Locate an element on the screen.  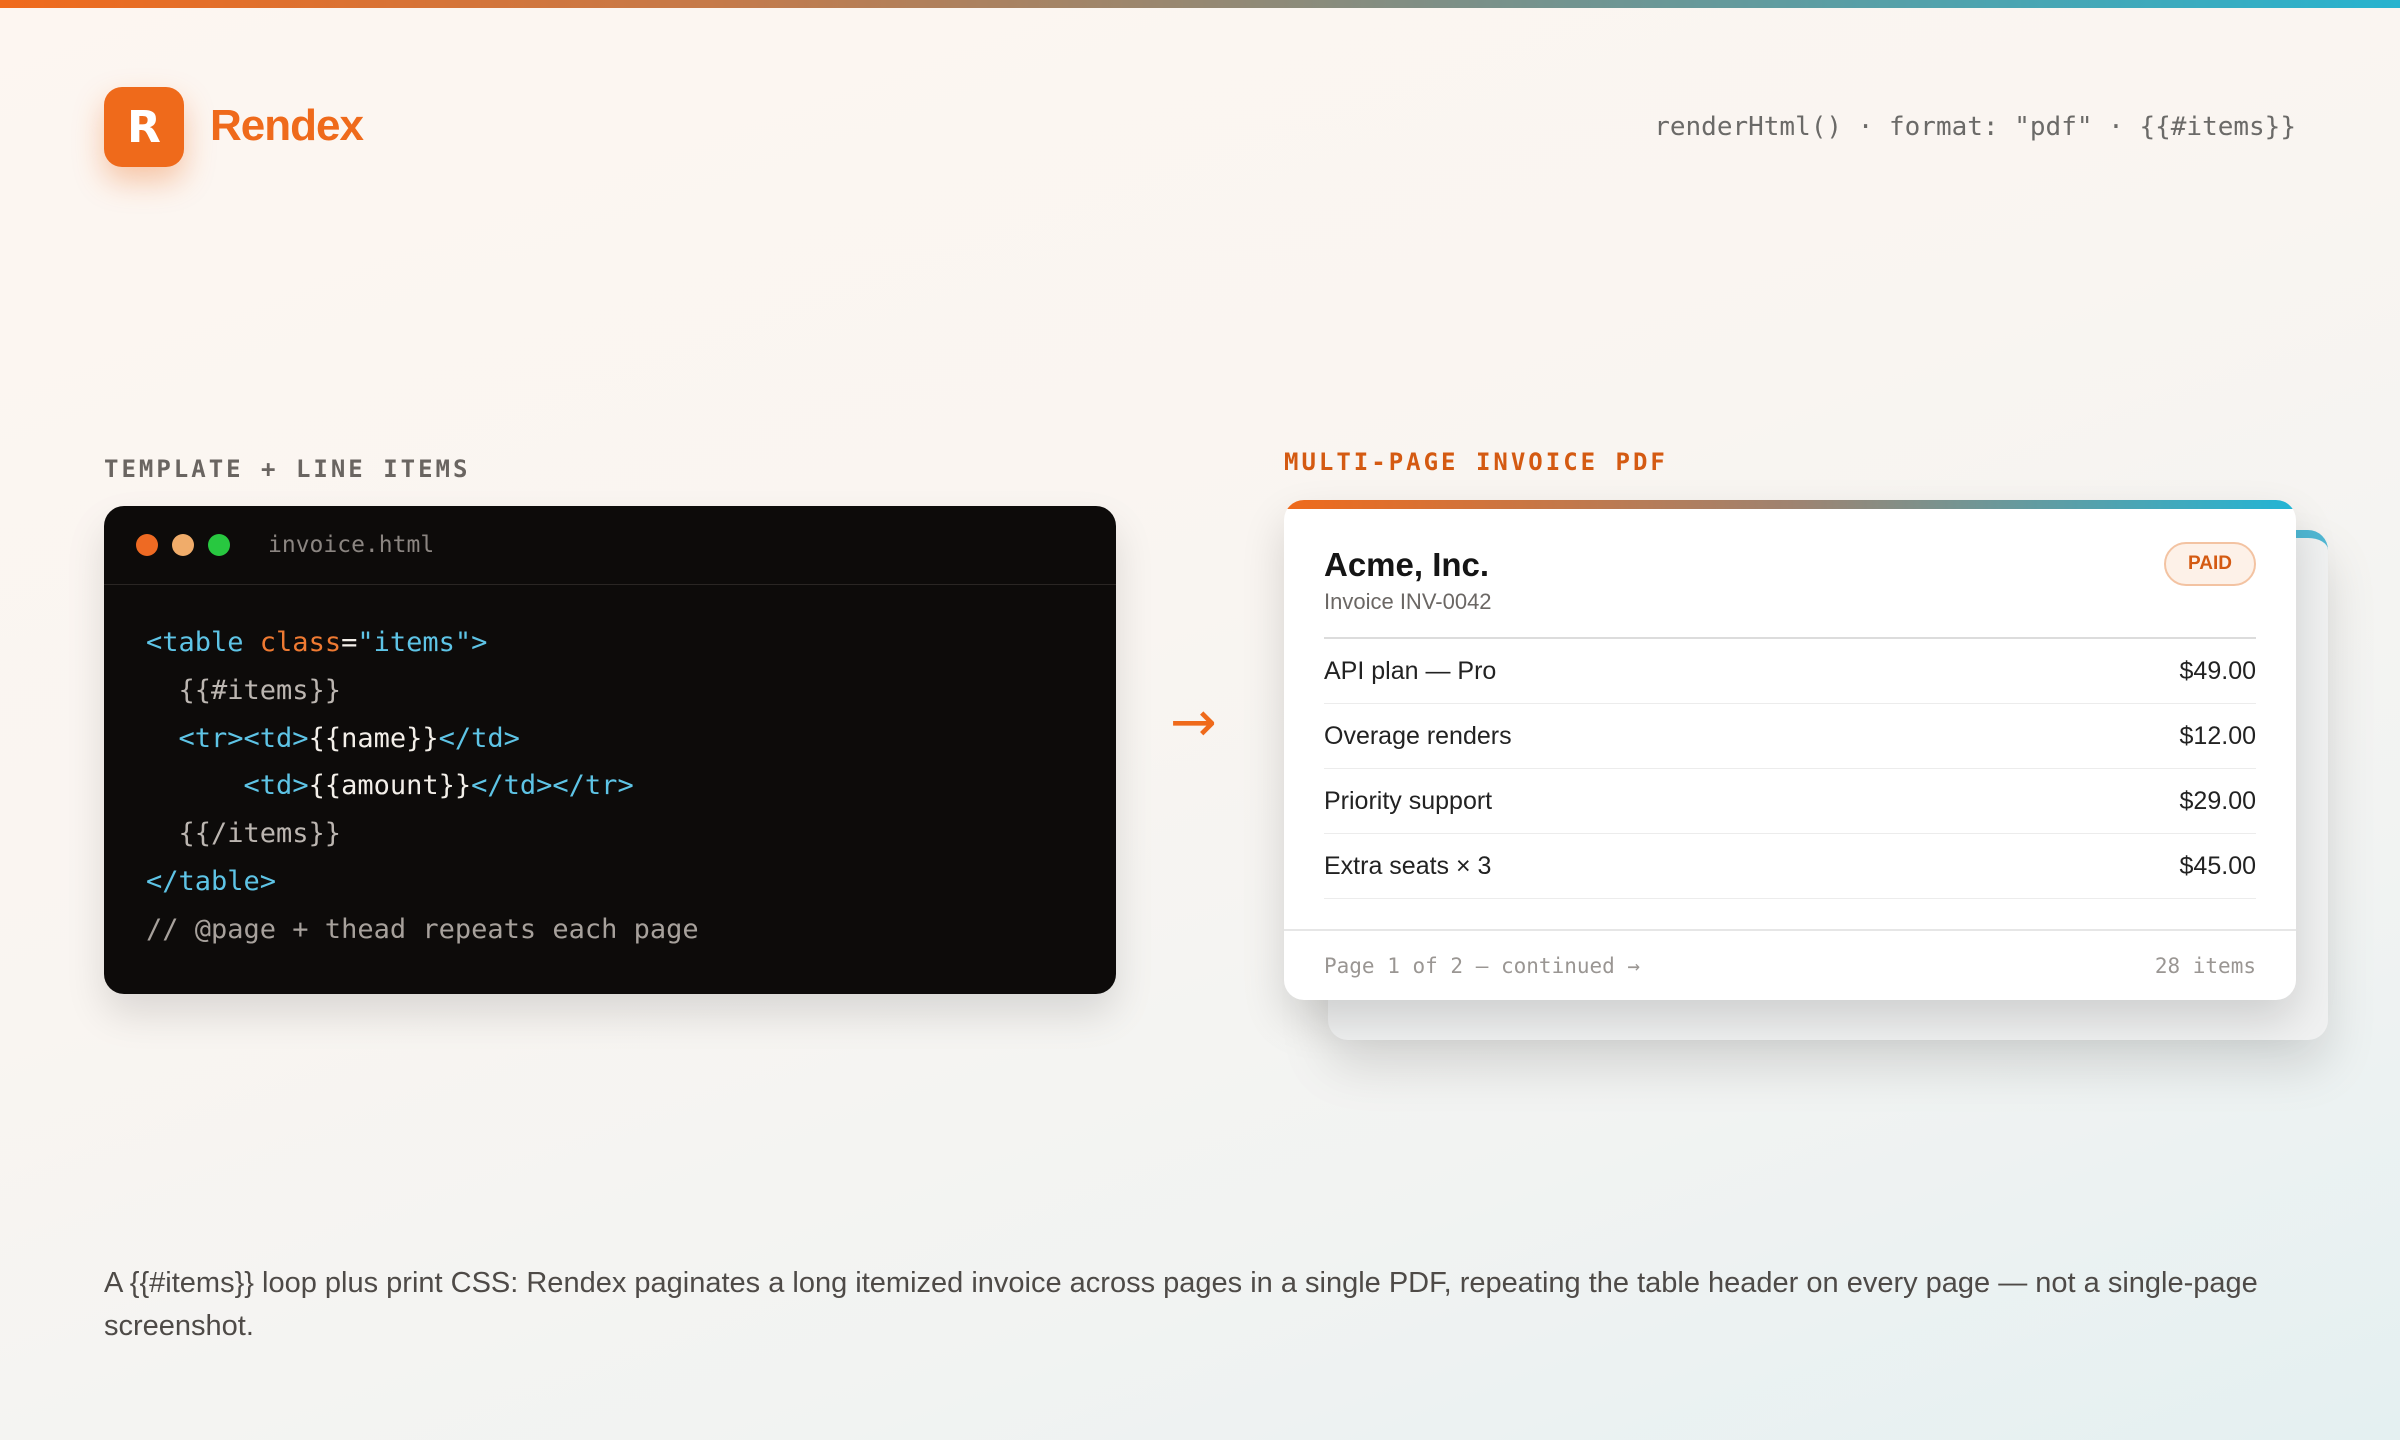
close-window-dot is located at coordinates (147, 545).